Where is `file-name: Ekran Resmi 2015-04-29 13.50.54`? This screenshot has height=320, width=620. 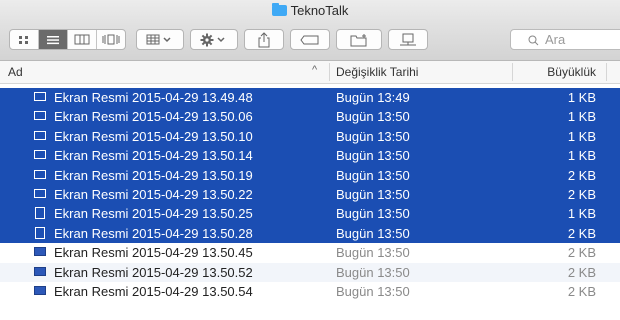 file-name: Ekran Resmi 2015-04-29 13.50.54 is located at coordinates (153, 291).